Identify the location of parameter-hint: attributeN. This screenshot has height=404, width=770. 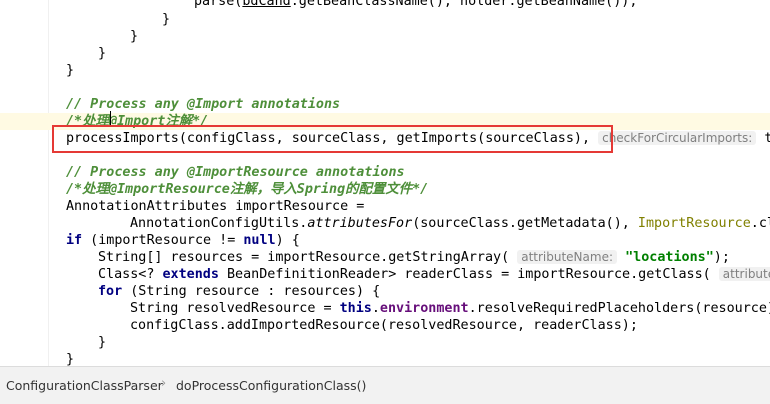
(744, 274).